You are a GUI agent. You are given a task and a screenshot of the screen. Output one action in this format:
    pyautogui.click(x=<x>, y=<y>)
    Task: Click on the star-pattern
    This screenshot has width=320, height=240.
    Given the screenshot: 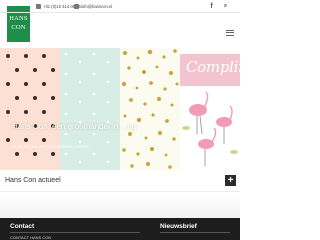 What is the action you would take?
    pyautogui.click(x=87, y=108)
    